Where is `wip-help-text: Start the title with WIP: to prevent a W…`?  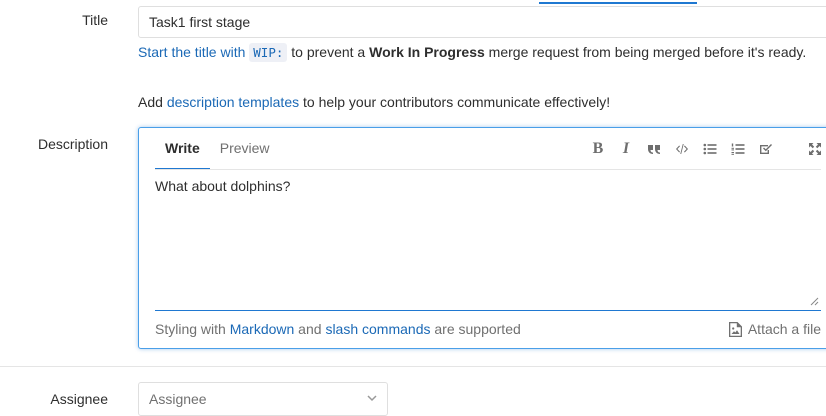
wip-help-text: Start the title with WIP: to prevent a W… is located at coordinates (472, 52).